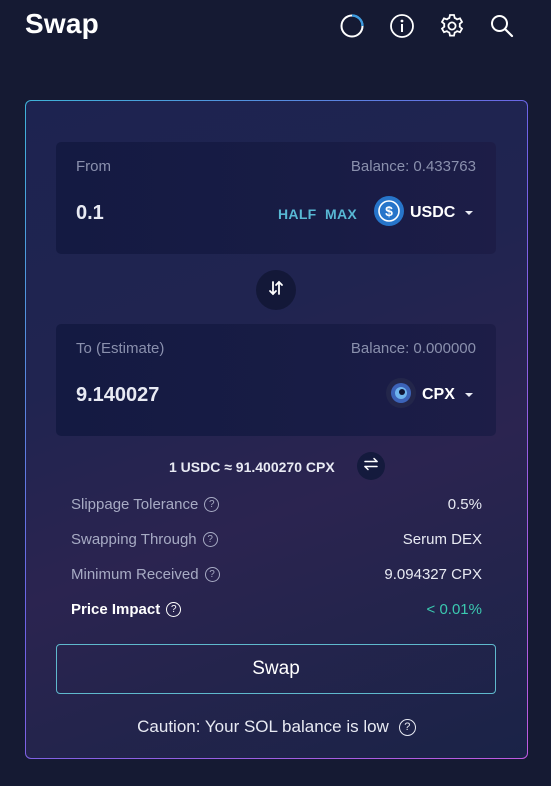 The image size is (551, 786). I want to click on from-balance: Balance: 0.433763, so click(413, 166).